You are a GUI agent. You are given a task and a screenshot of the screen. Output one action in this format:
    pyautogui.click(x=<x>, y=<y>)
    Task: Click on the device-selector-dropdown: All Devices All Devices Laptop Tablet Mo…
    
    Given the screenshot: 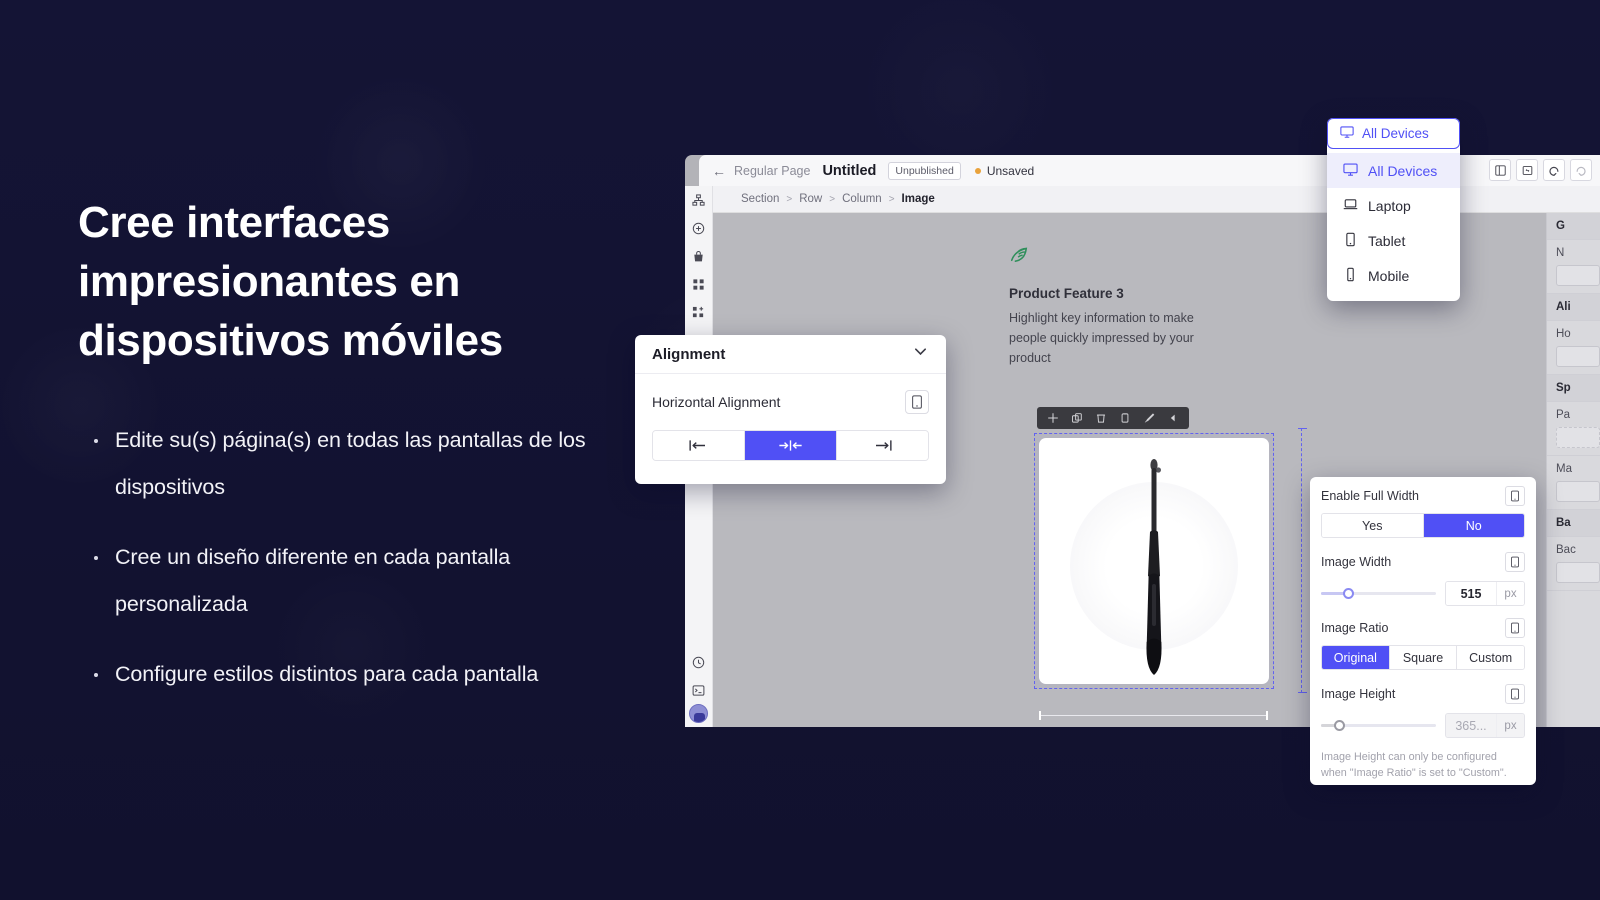 What is the action you would take?
    pyautogui.click(x=1393, y=209)
    